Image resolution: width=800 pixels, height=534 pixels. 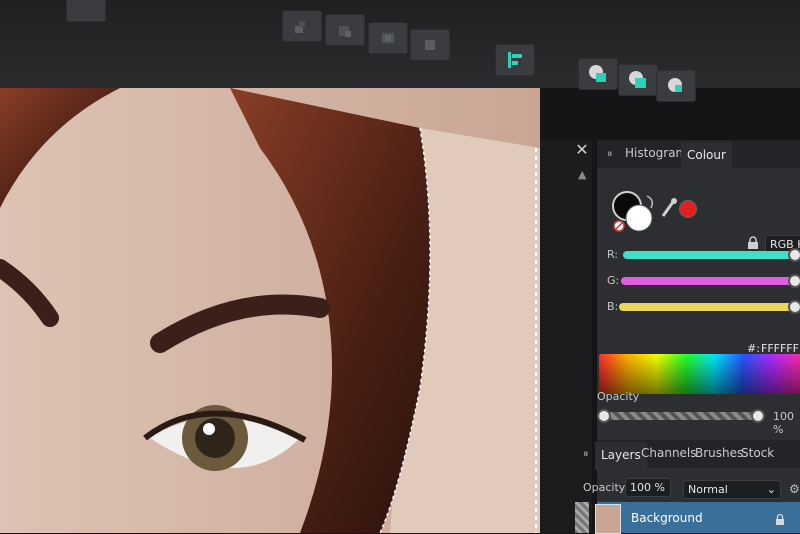 I want to click on layer-visibility-icon, so click(x=582, y=517).